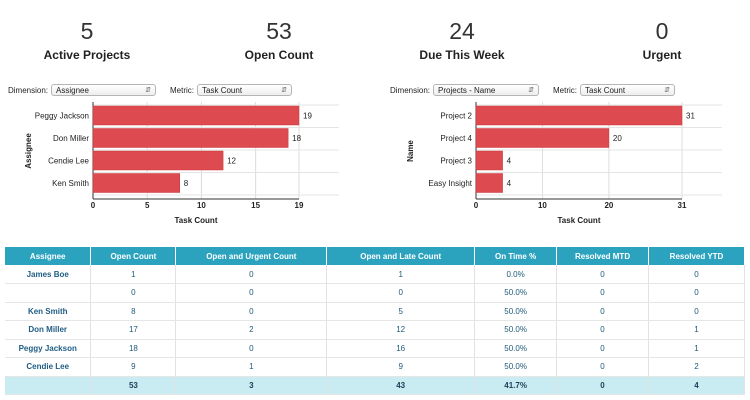 This screenshot has width=750, height=400. Describe the element at coordinates (70, 183) in the screenshot. I see `category-label: Ken Smith` at that location.